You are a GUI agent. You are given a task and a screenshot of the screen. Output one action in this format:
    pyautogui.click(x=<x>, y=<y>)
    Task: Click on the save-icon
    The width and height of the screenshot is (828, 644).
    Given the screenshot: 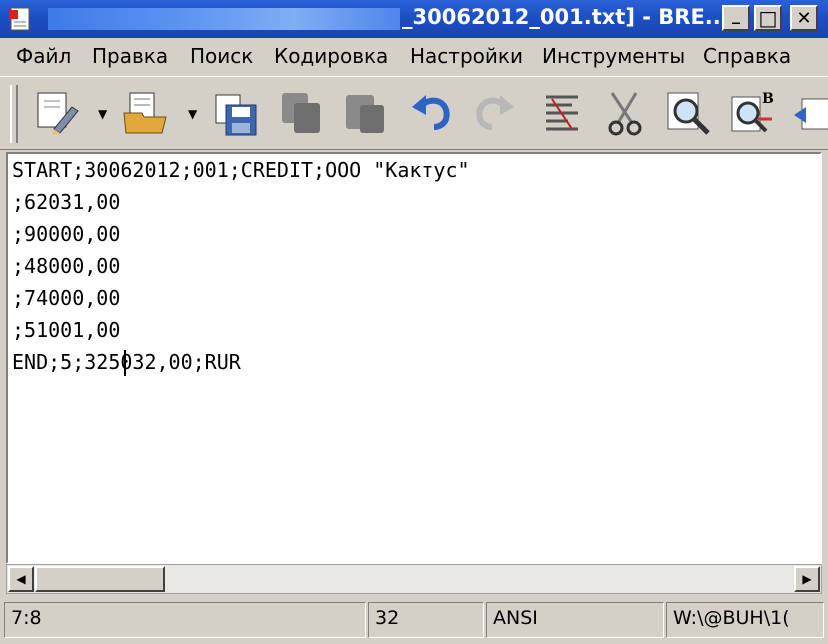 What is the action you would take?
    pyautogui.click(x=236, y=115)
    